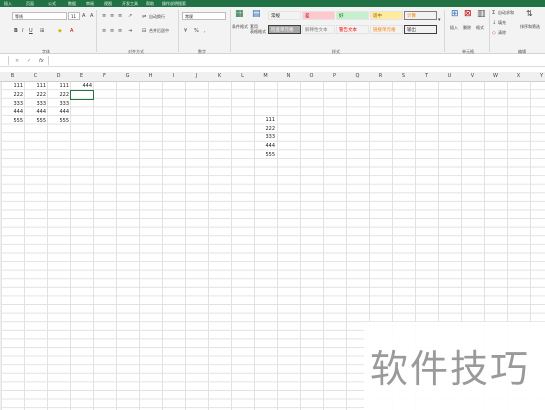  What do you see at coordinates (219, 76) in the screenshot?
I see `column-header-cell: K` at bounding box center [219, 76].